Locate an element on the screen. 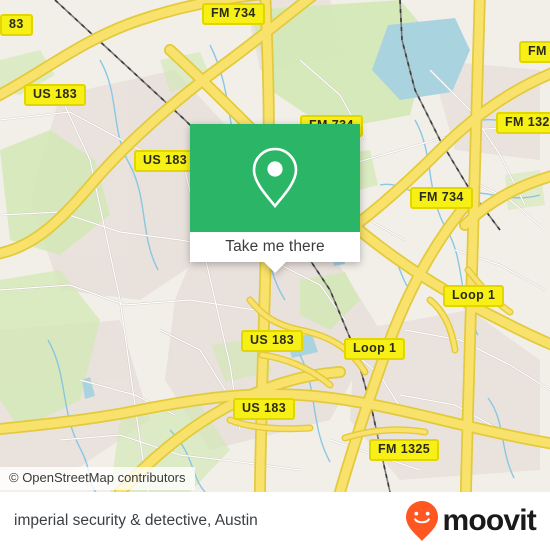  location-popup-card: Take me there is located at coordinates (275, 198).